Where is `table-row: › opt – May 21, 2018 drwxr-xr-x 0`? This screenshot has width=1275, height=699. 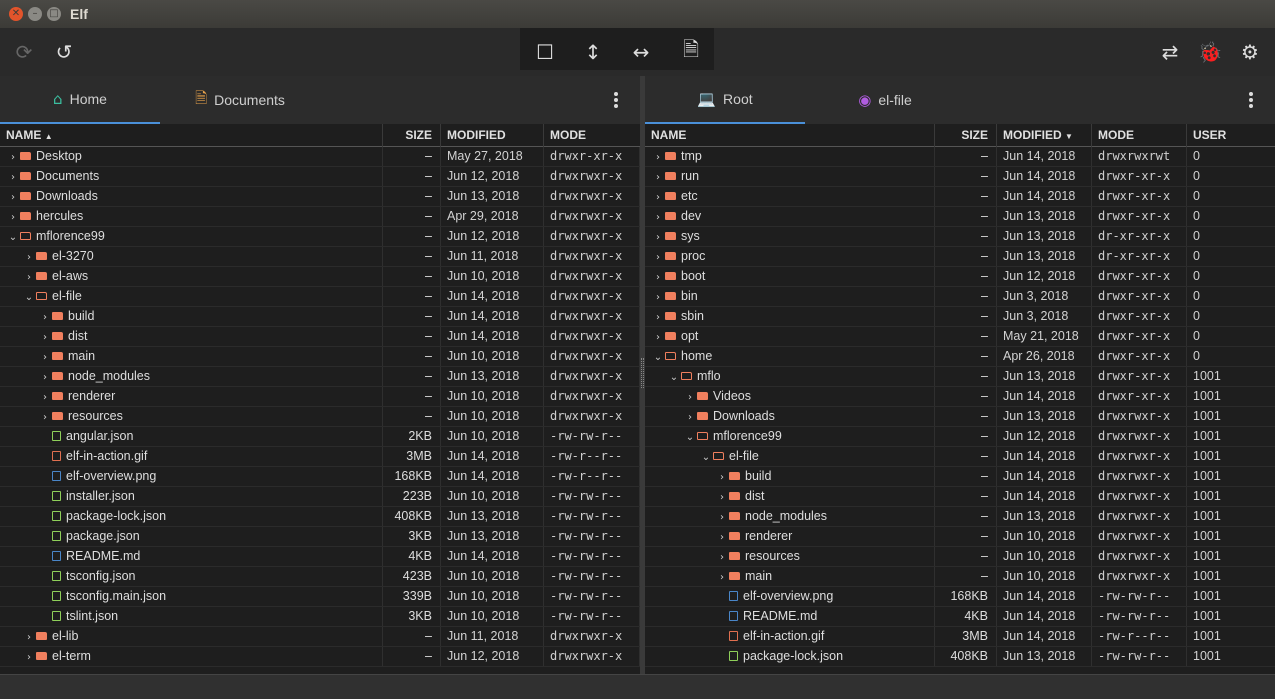 table-row: › opt – May 21, 2018 drwxr-xr-x 0 is located at coordinates (960, 337).